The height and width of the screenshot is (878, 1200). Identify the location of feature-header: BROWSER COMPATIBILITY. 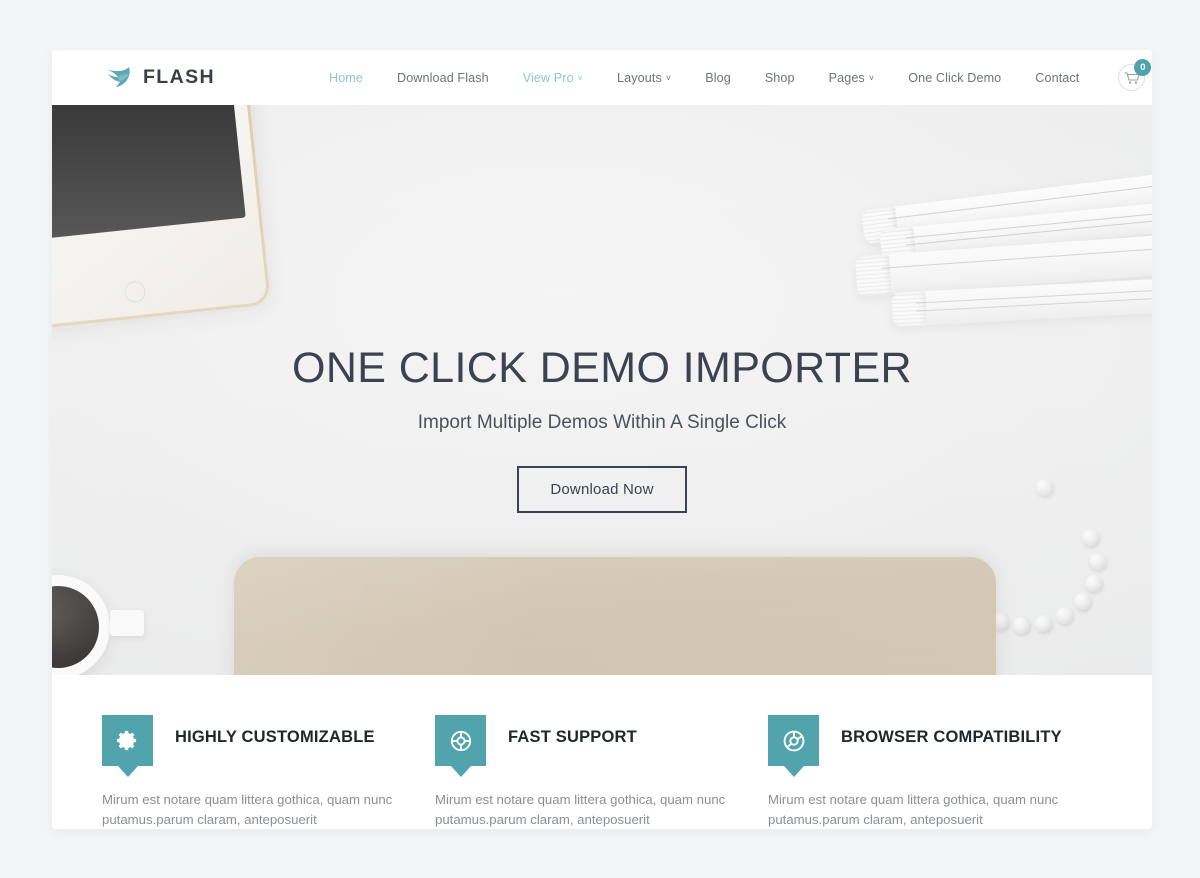
(929, 740).